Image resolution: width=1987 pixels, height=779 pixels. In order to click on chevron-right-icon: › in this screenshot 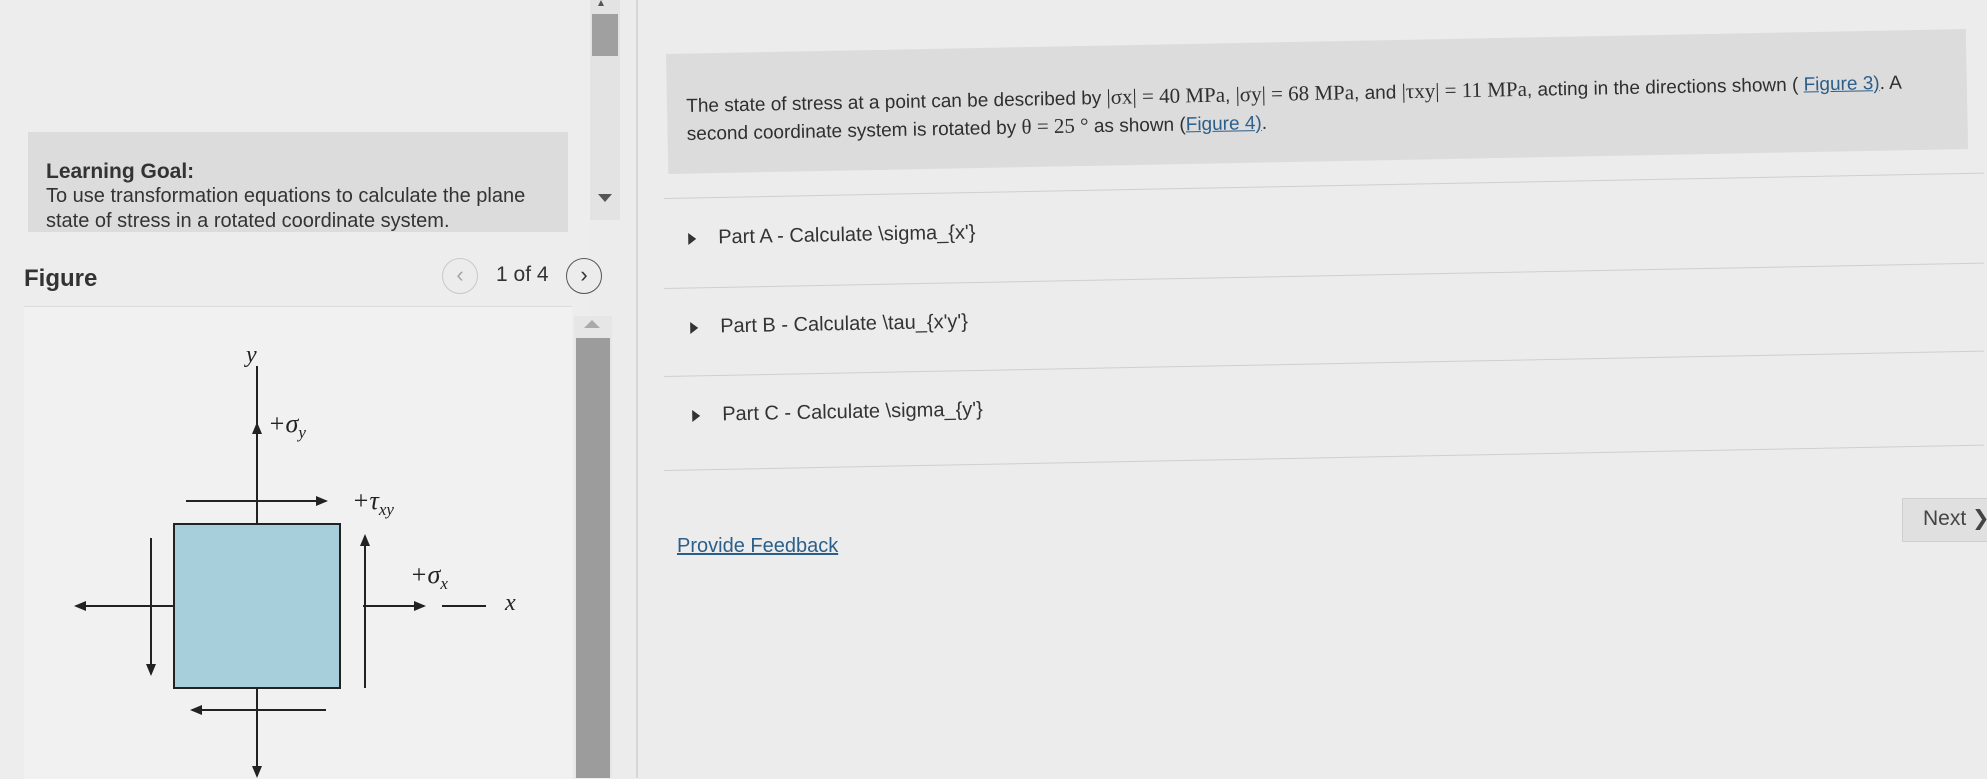, I will do `click(584, 274)`.